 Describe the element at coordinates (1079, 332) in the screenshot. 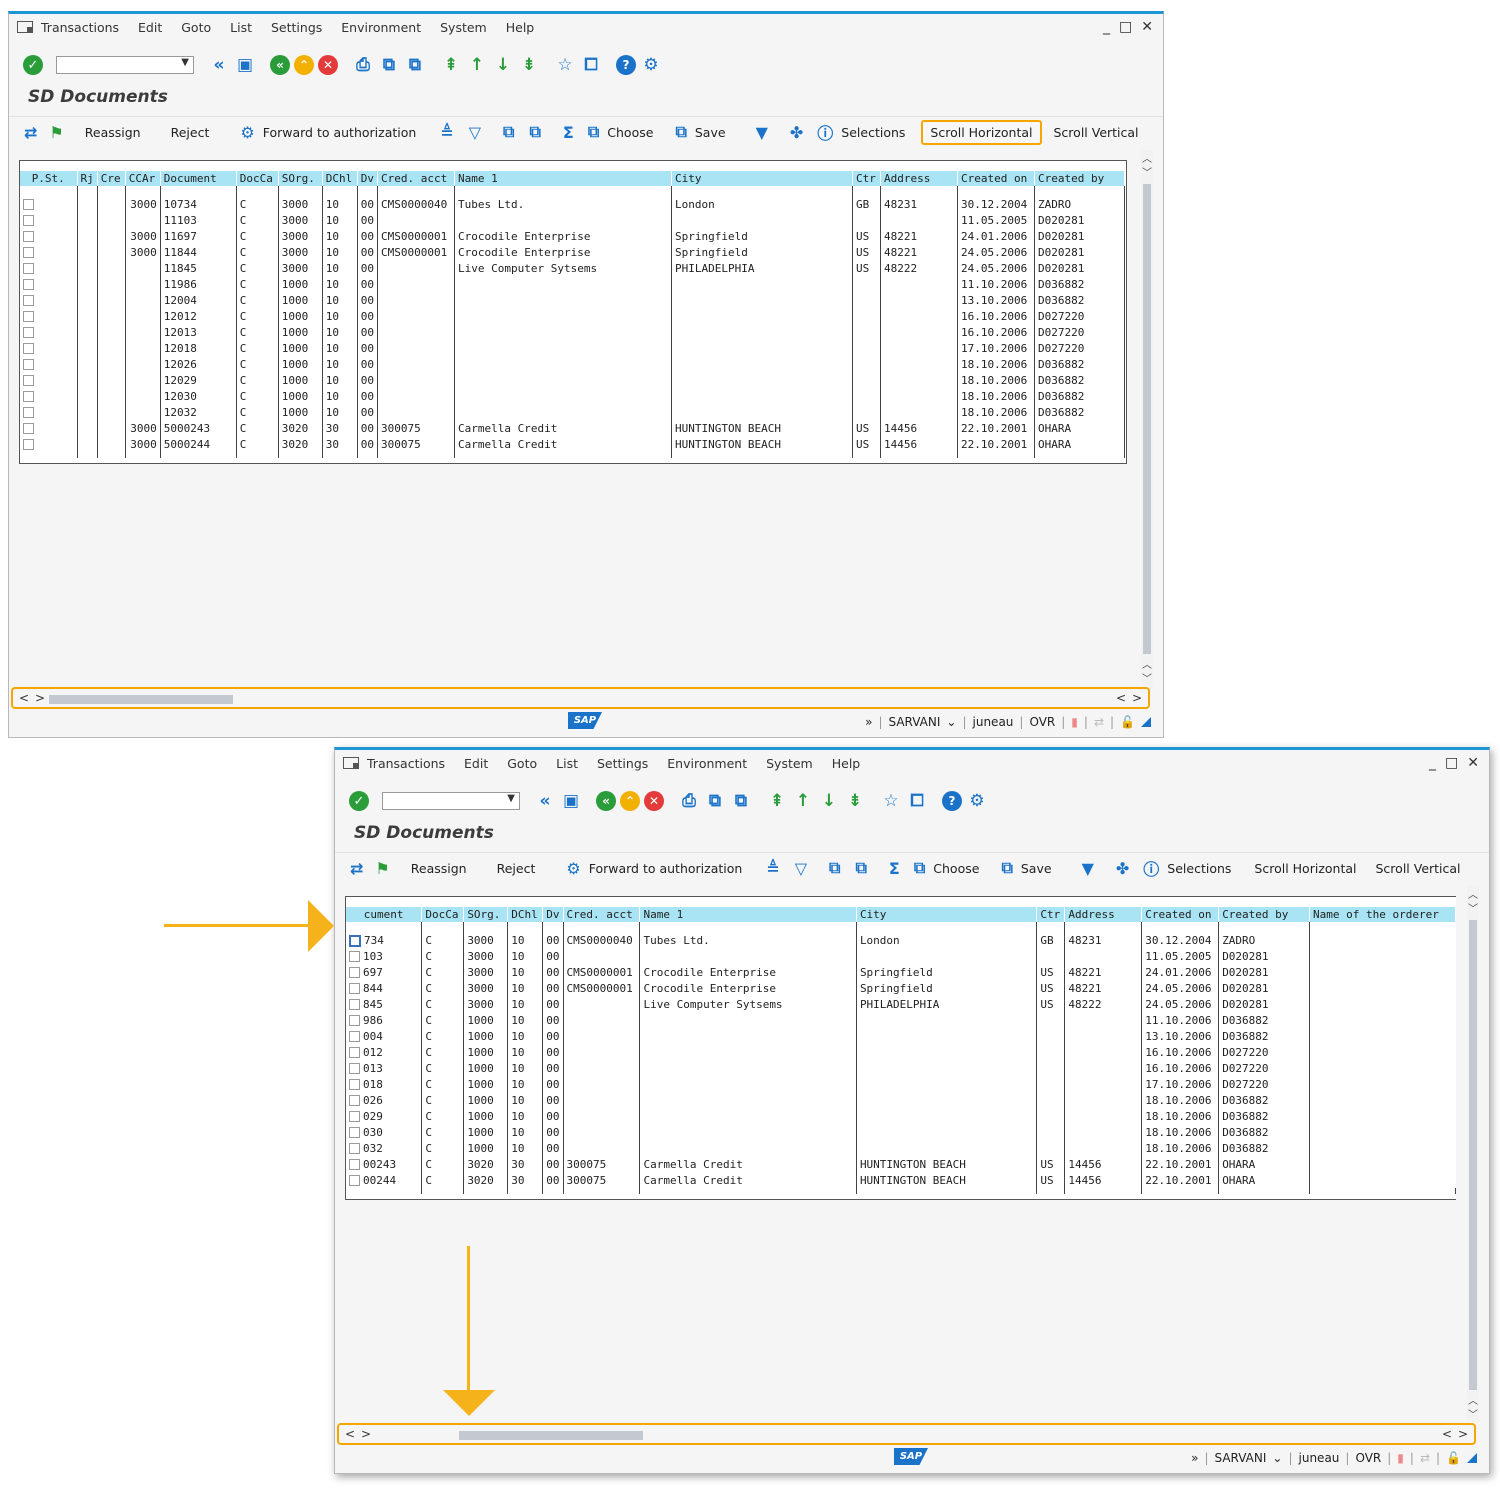

I see `table-cell: D027220` at that location.